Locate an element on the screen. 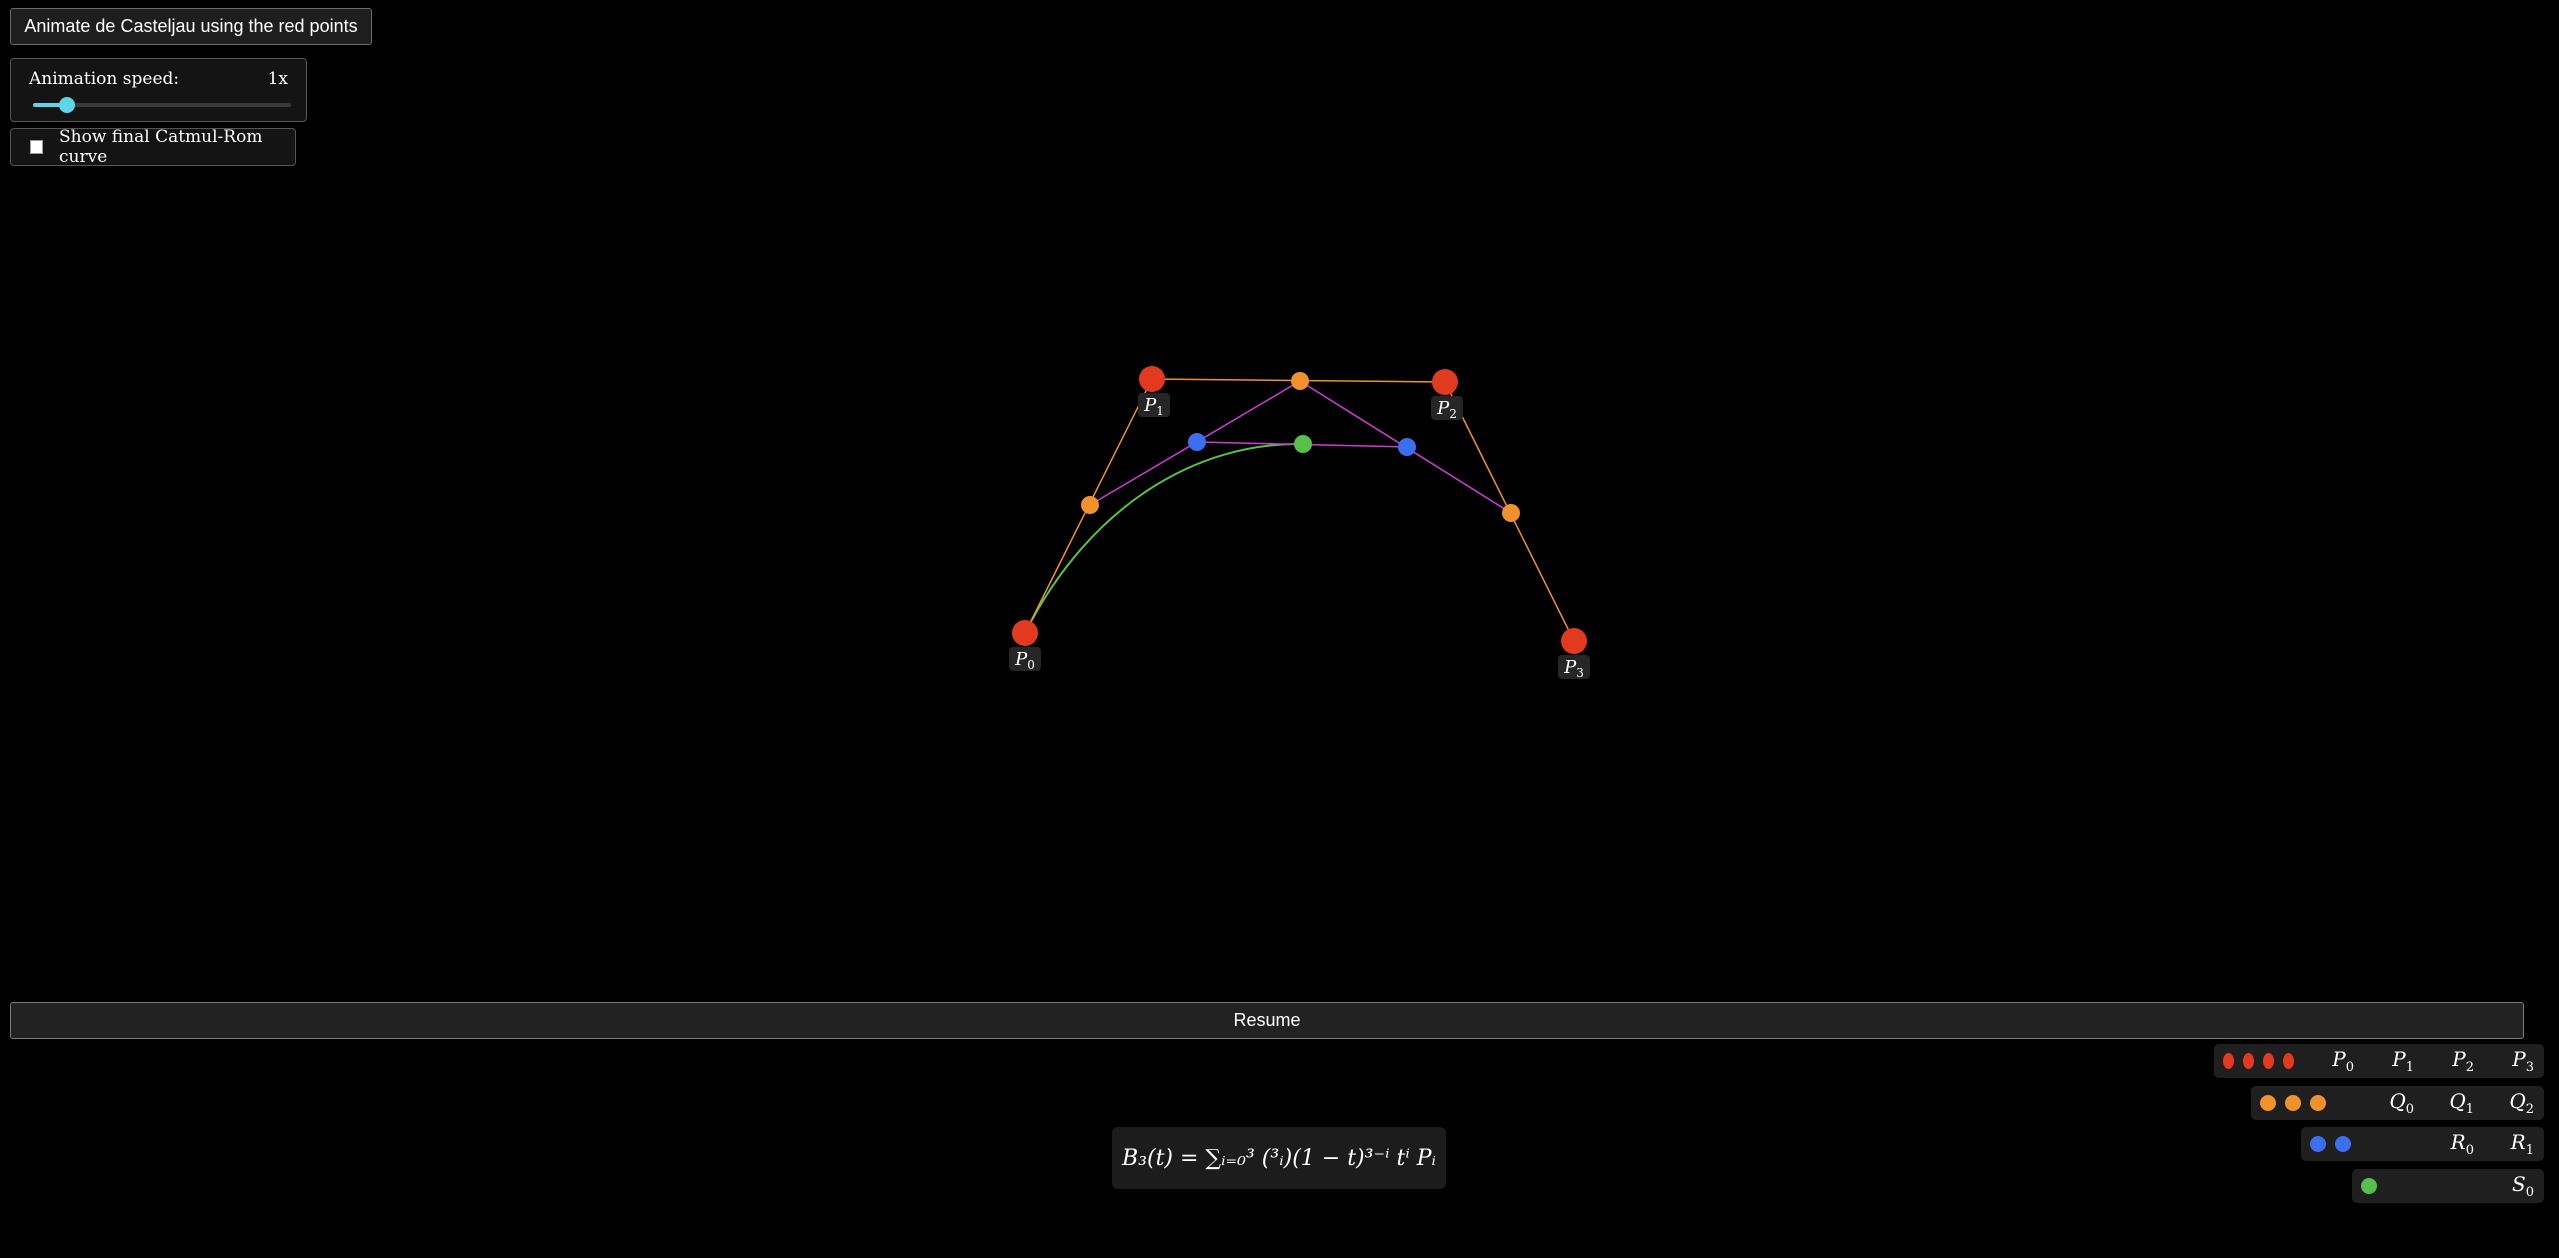 This screenshot has height=1258, width=2559. control-polygon-line is located at coordinates (1299, 510).